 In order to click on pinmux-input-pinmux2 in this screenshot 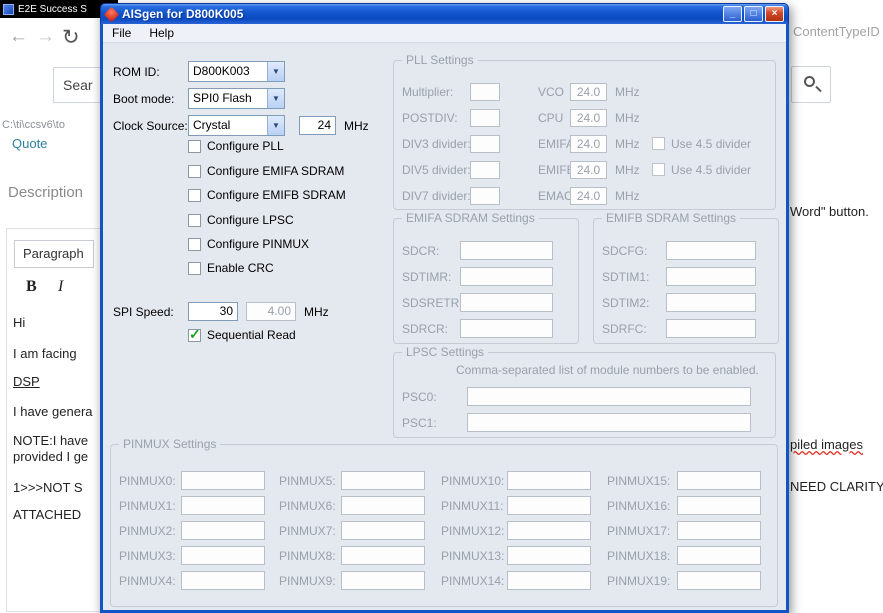, I will do `click(223, 530)`.